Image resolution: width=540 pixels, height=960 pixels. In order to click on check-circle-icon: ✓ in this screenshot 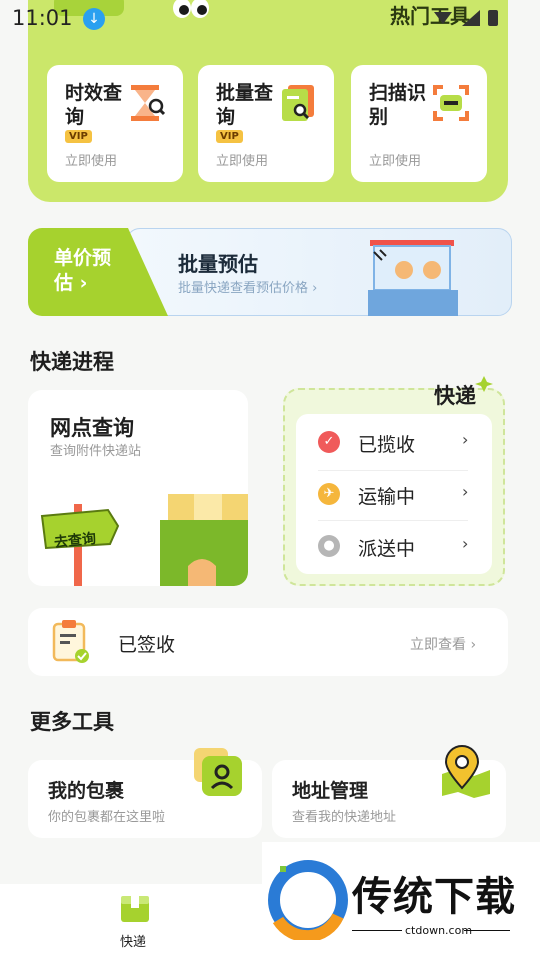, I will do `click(329, 442)`.